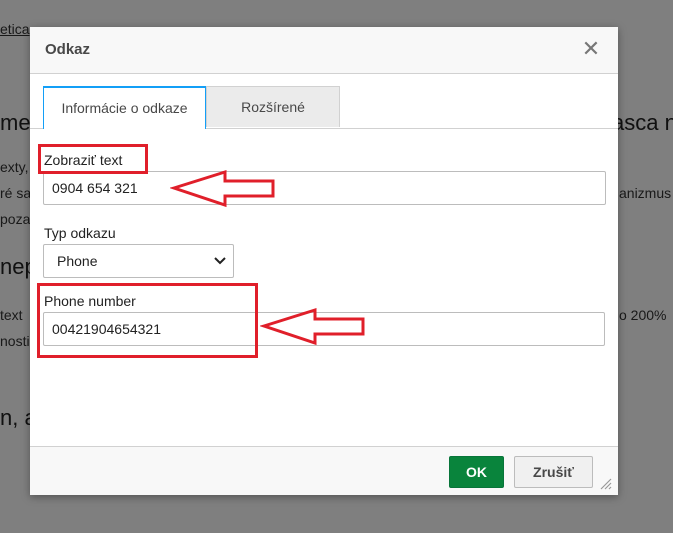 The image size is (673, 533). Describe the element at coordinates (93, 159) in the screenshot. I see `annotation-box-display-text` at that location.